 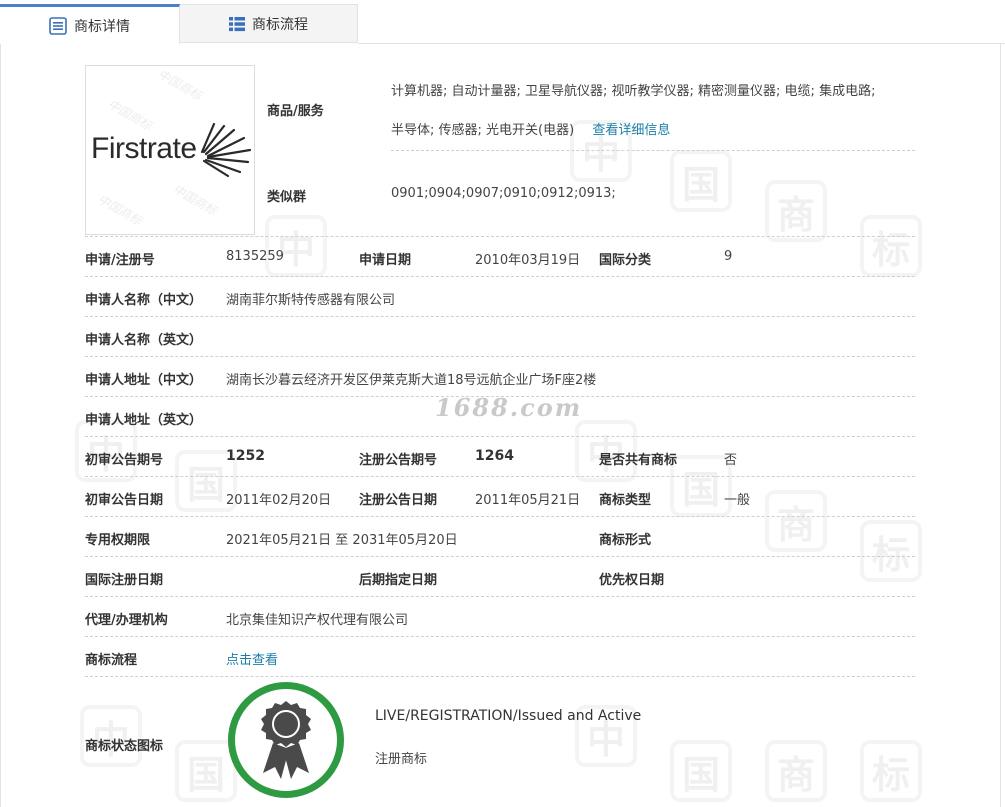 What do you see at coordinates (503, 193) in the screenshot?
I see `similar-group-value: 0901;0904;0907;0910;0912;0913;` at bounding box center [503, 193].